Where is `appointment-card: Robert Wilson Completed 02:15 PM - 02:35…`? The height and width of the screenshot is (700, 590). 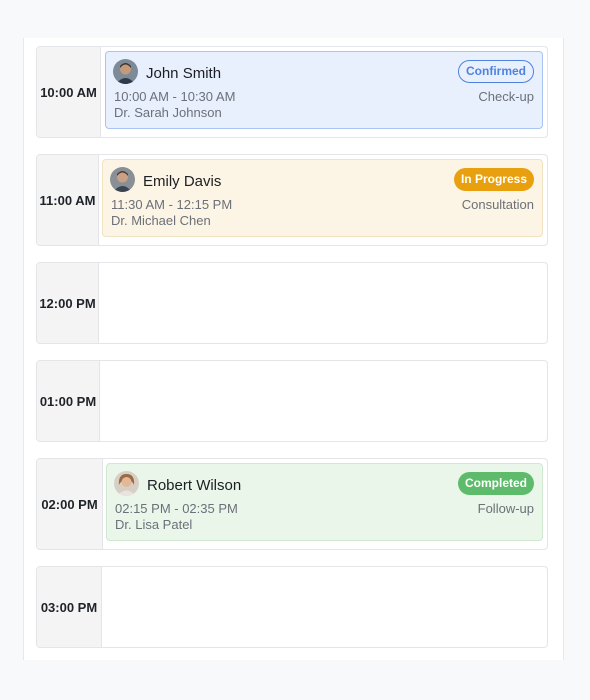
appointment-card: Robert Wilson Completed 02:15 PM - 02:35… is located at coordinates (324, 502).